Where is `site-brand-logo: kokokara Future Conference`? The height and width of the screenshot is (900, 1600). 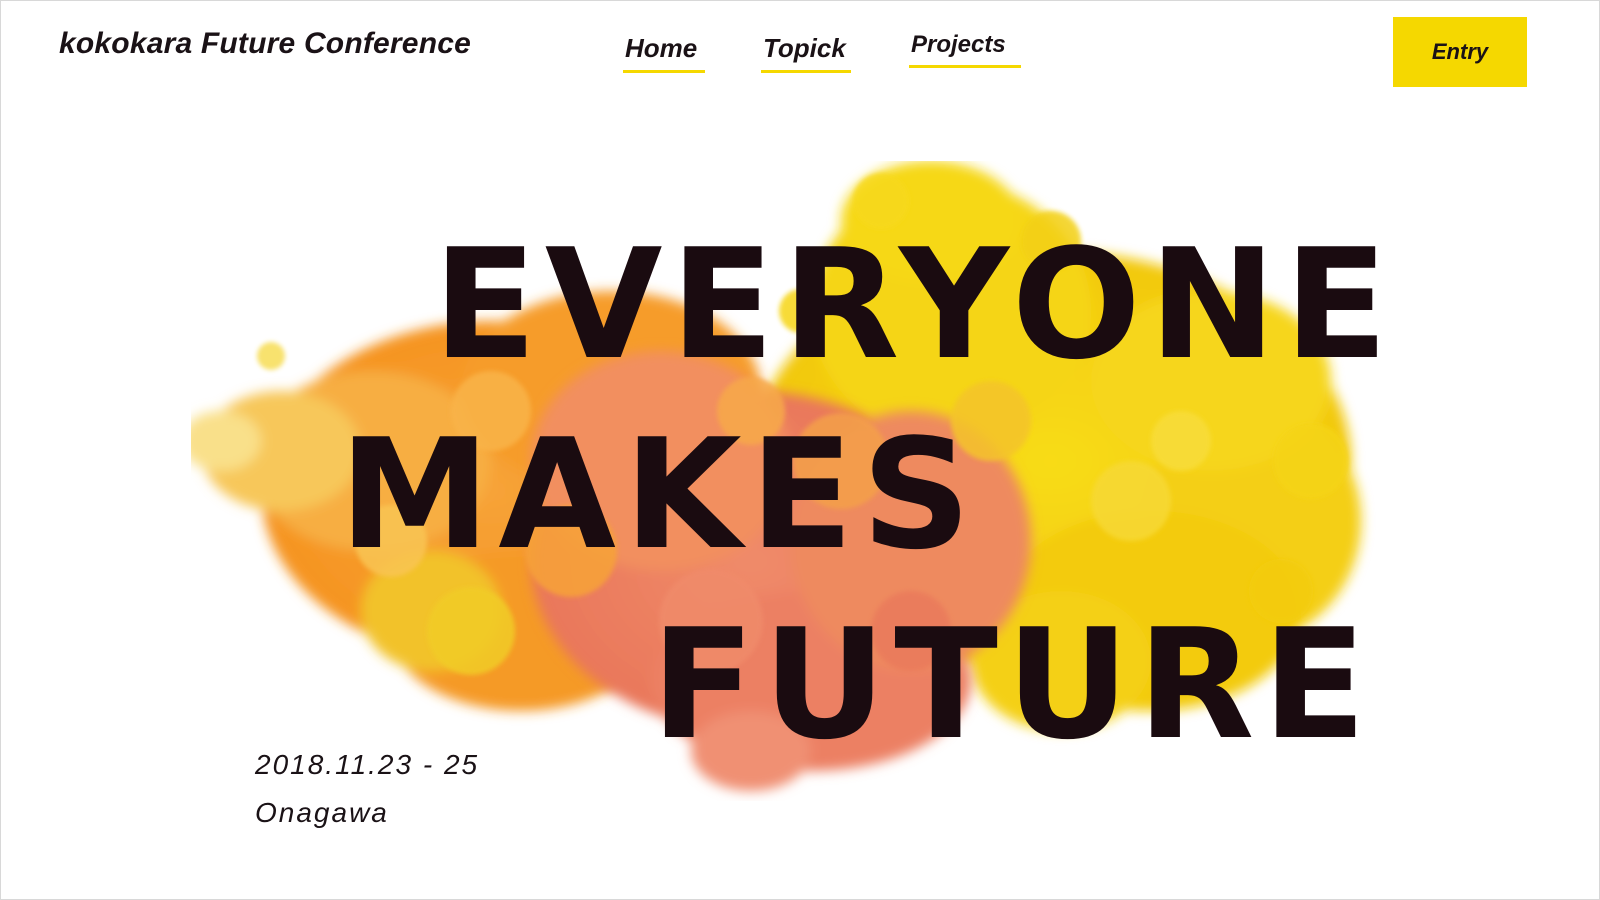
site-brand-logo: kokokara Future Conference is located at coordinates (265, 44).